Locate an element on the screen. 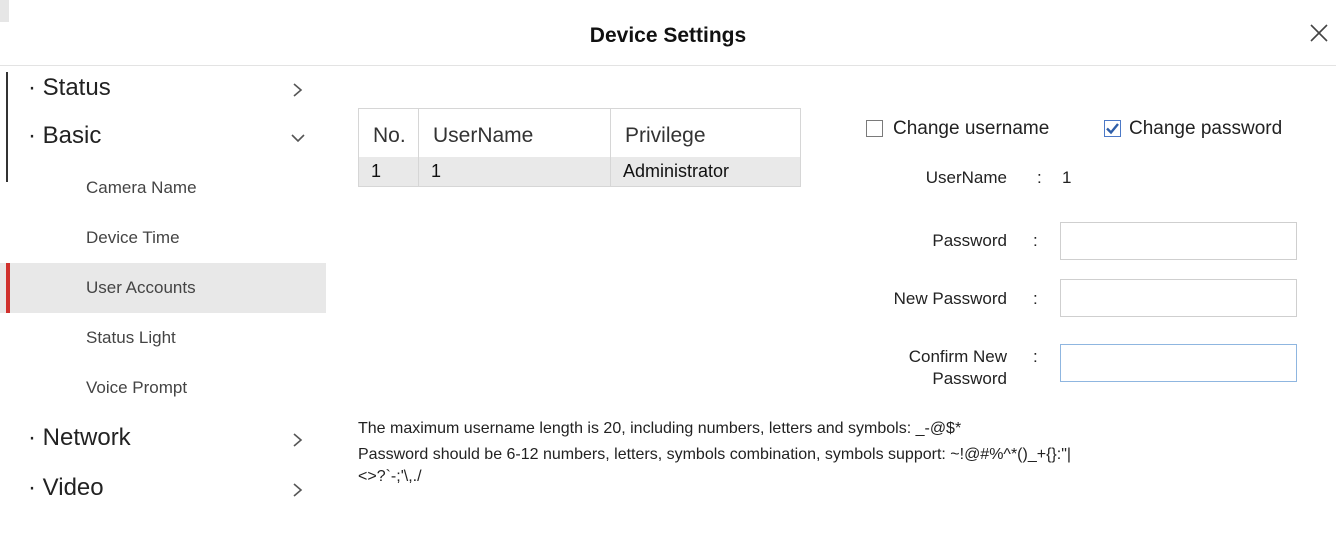  table-header-row: No. UserName Privilege is located at coordinates (579, 132).